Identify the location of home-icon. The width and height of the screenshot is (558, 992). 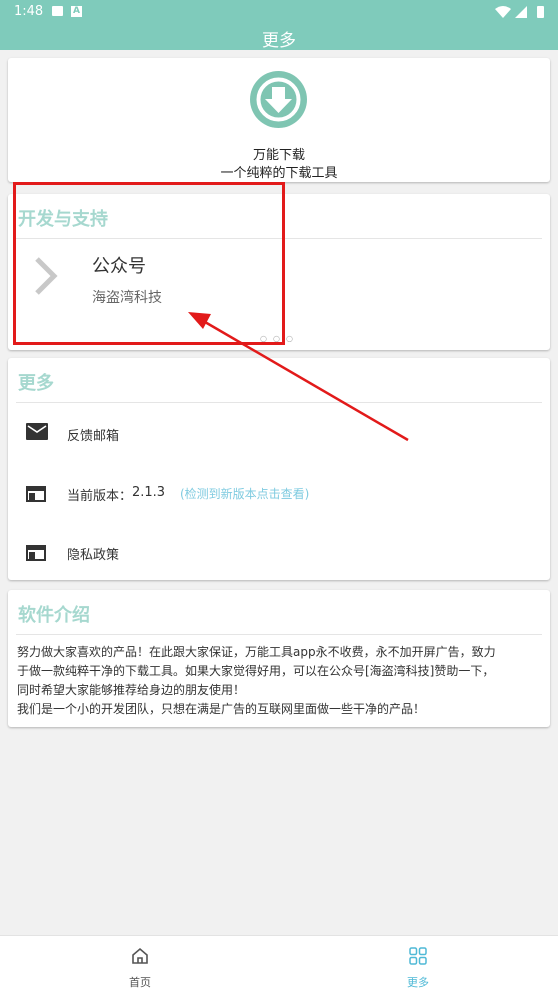
(140, 955).